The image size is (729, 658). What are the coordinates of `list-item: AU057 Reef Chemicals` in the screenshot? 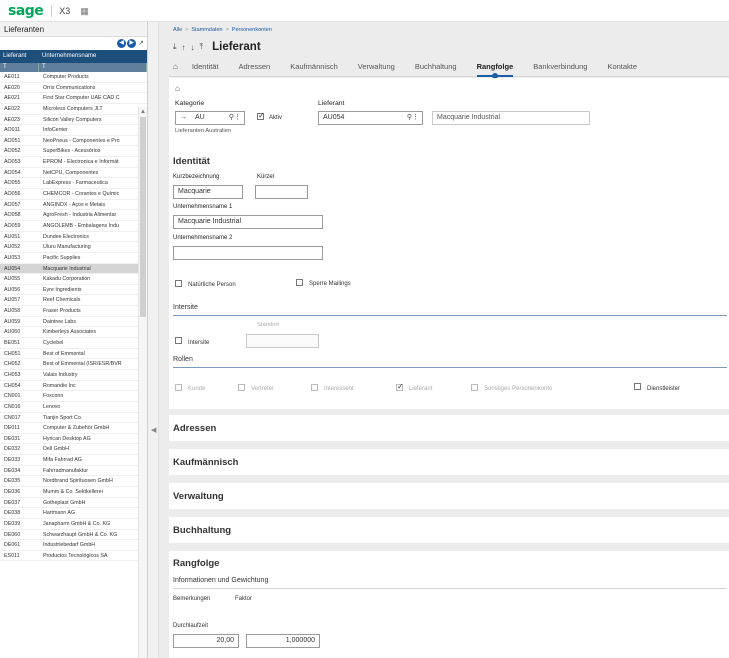 It's located at (73, 301).